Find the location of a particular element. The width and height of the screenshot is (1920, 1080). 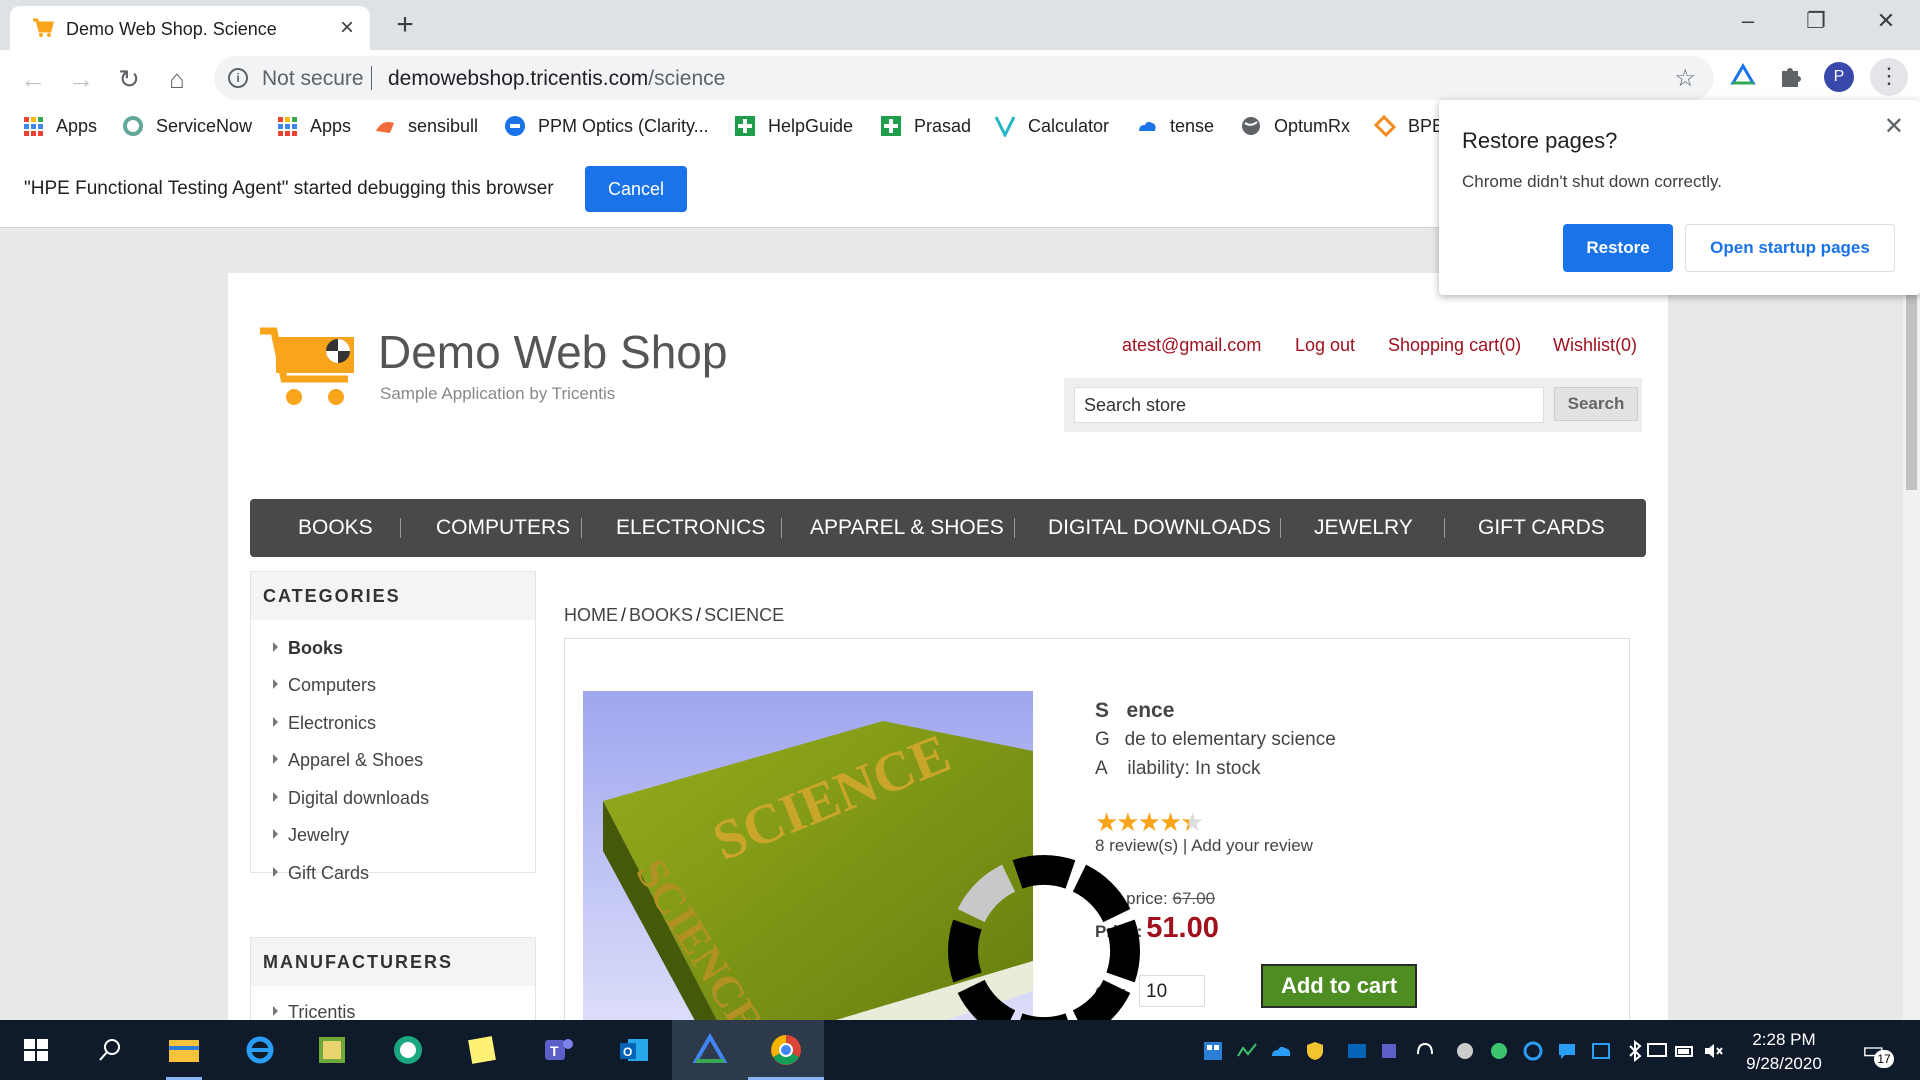

internet-explorer-icon is located at coordinates (260, 1050).